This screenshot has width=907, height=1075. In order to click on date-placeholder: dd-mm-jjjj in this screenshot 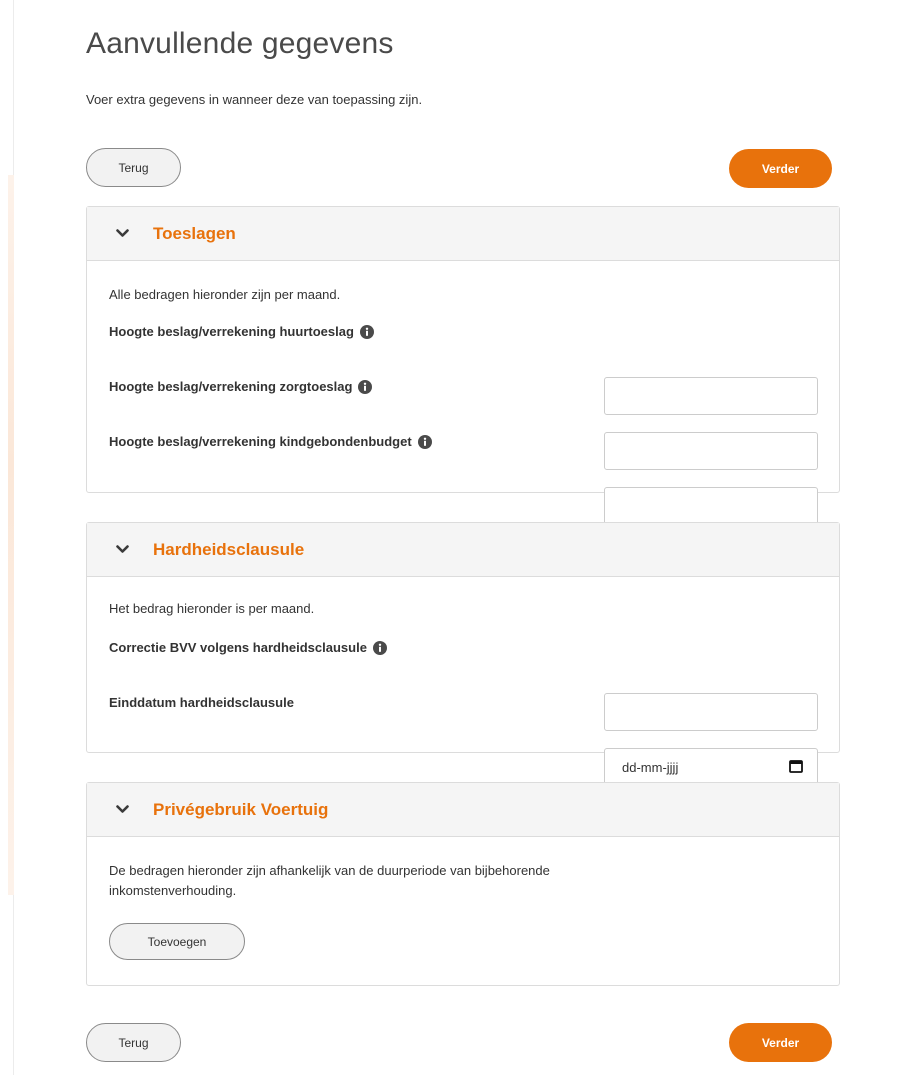, I will do `click(650, 767)`.